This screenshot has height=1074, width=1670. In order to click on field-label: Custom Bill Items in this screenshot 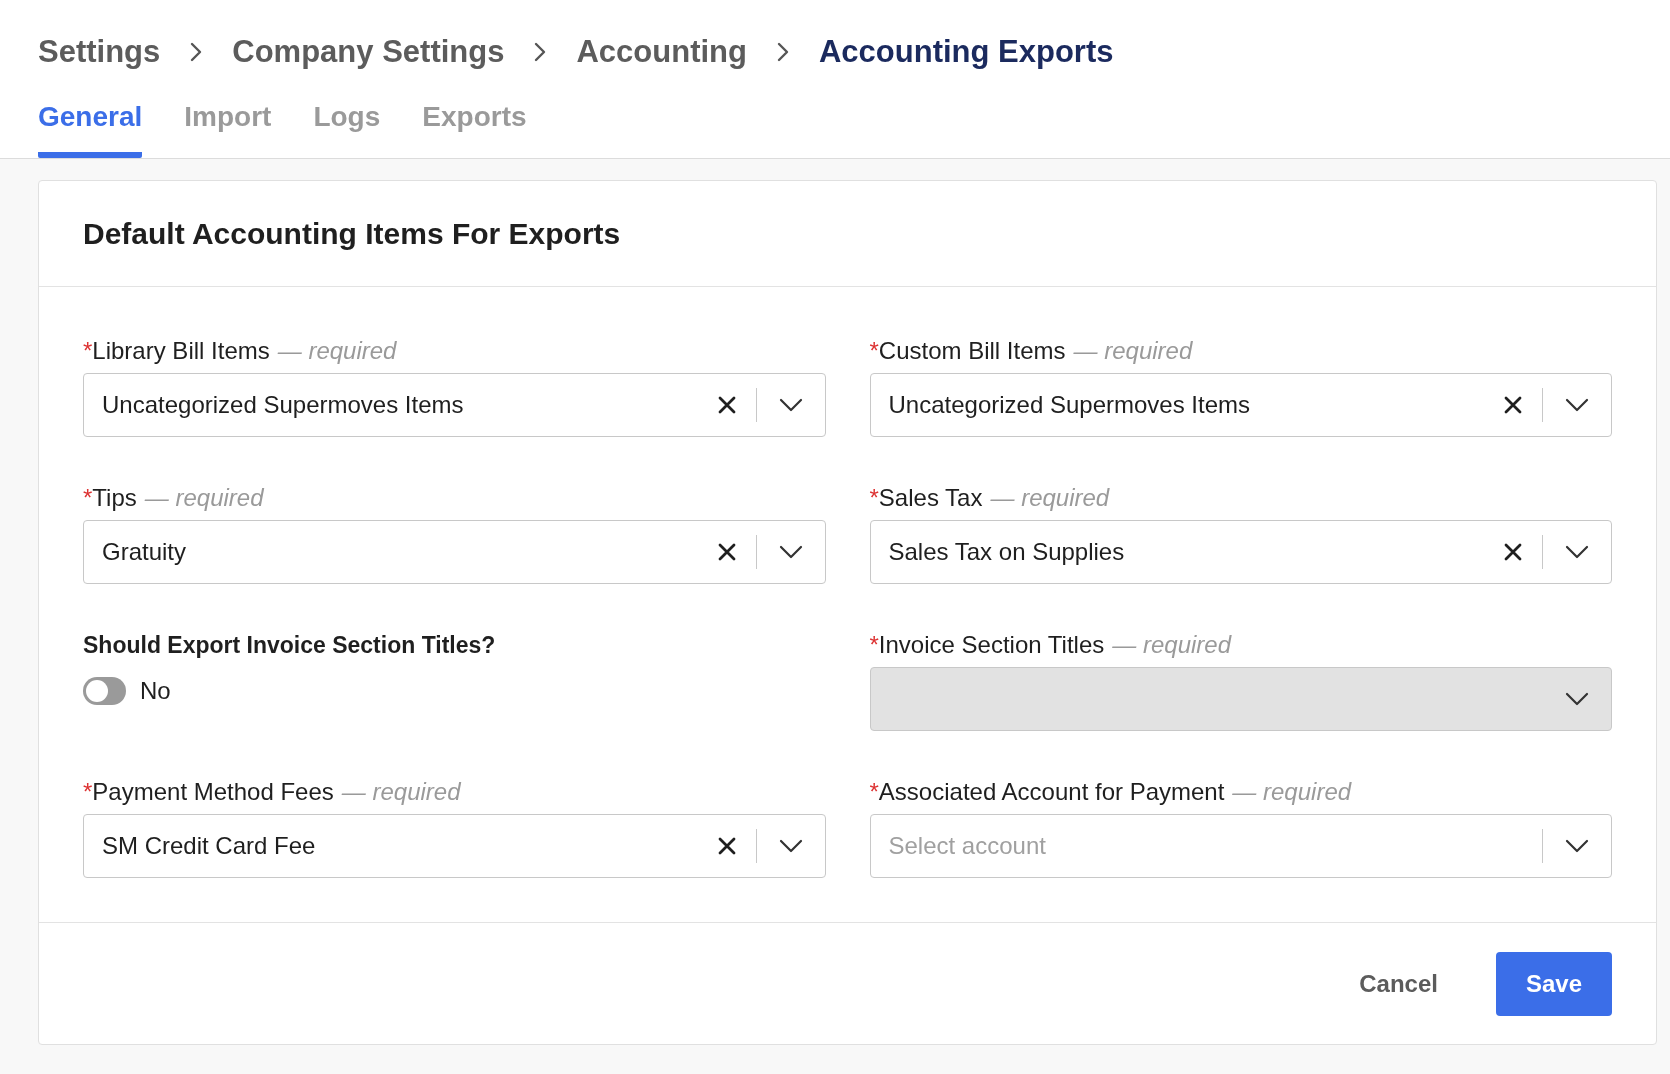, I will do `click(972, 351)`.